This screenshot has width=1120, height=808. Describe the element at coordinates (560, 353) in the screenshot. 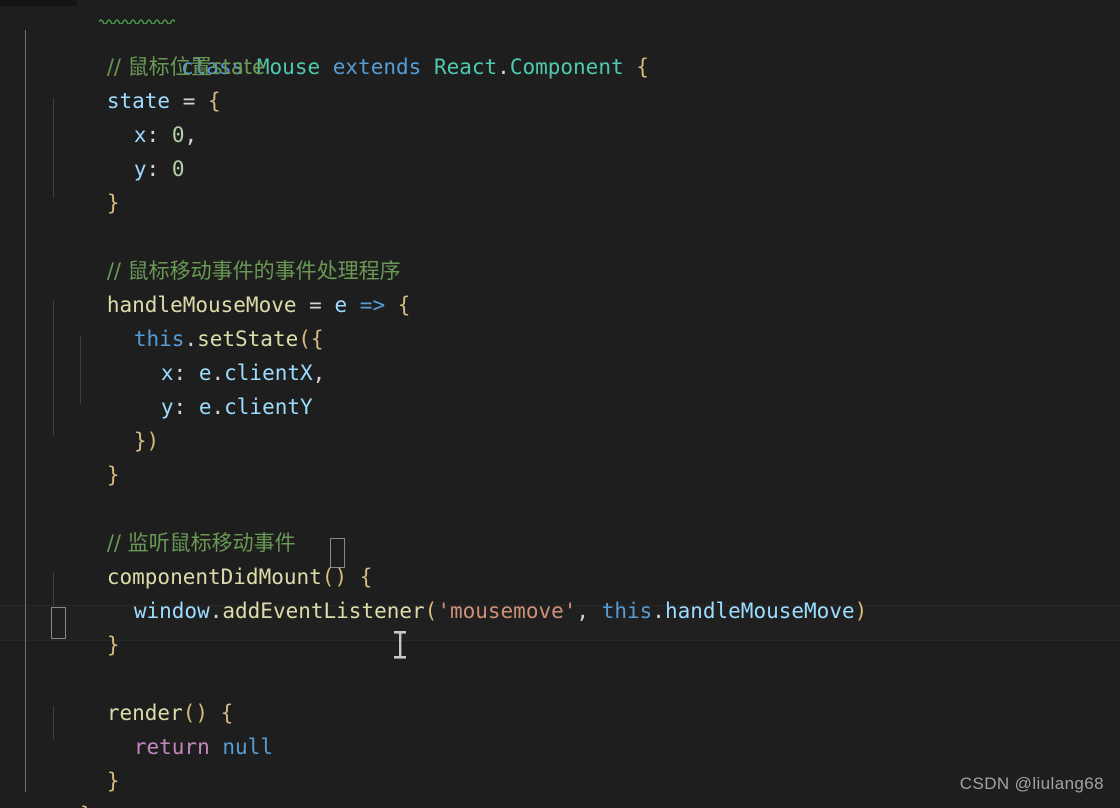

I see `code-line-11: x: e.clientX,` at that location.